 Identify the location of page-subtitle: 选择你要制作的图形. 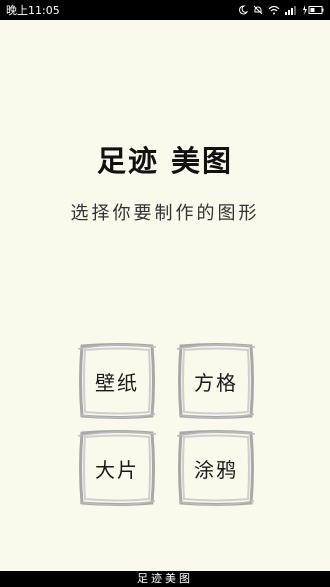
(165, 213).